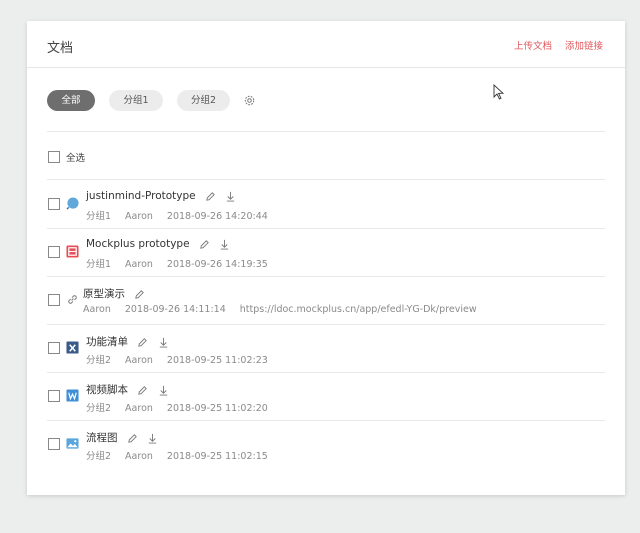 Image resolution: width=640 pixels, height=533 pixels. Describe the element at coordinates (136, 100) in the screenshot. I see `tab-group1: 分组1` at that location.